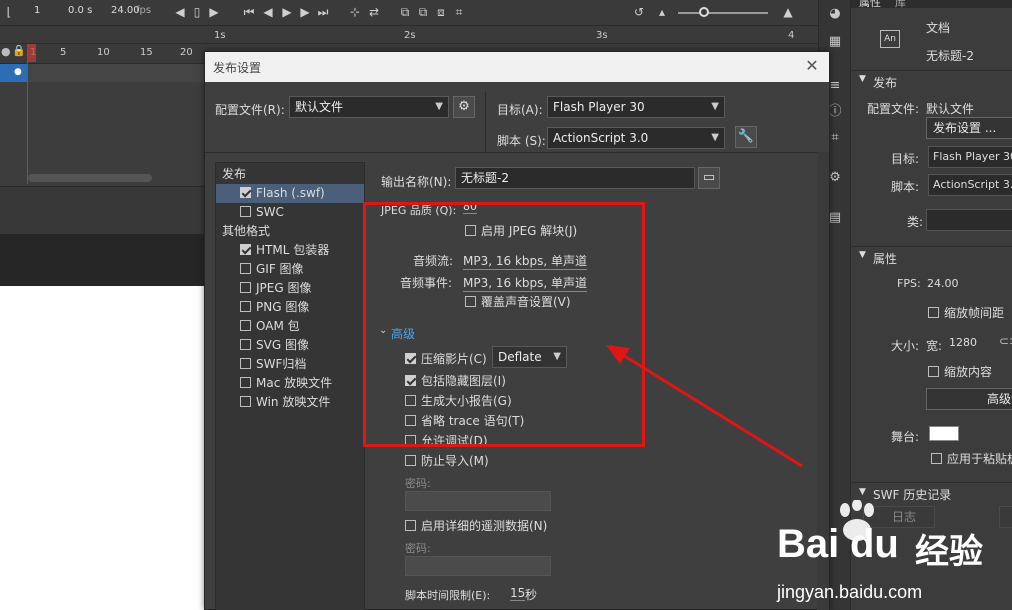  What do you see at coordinates (180, 12) in the screenshot?
I see `prev-keyframe-icon: ◀` at bounding box center [180, 12].